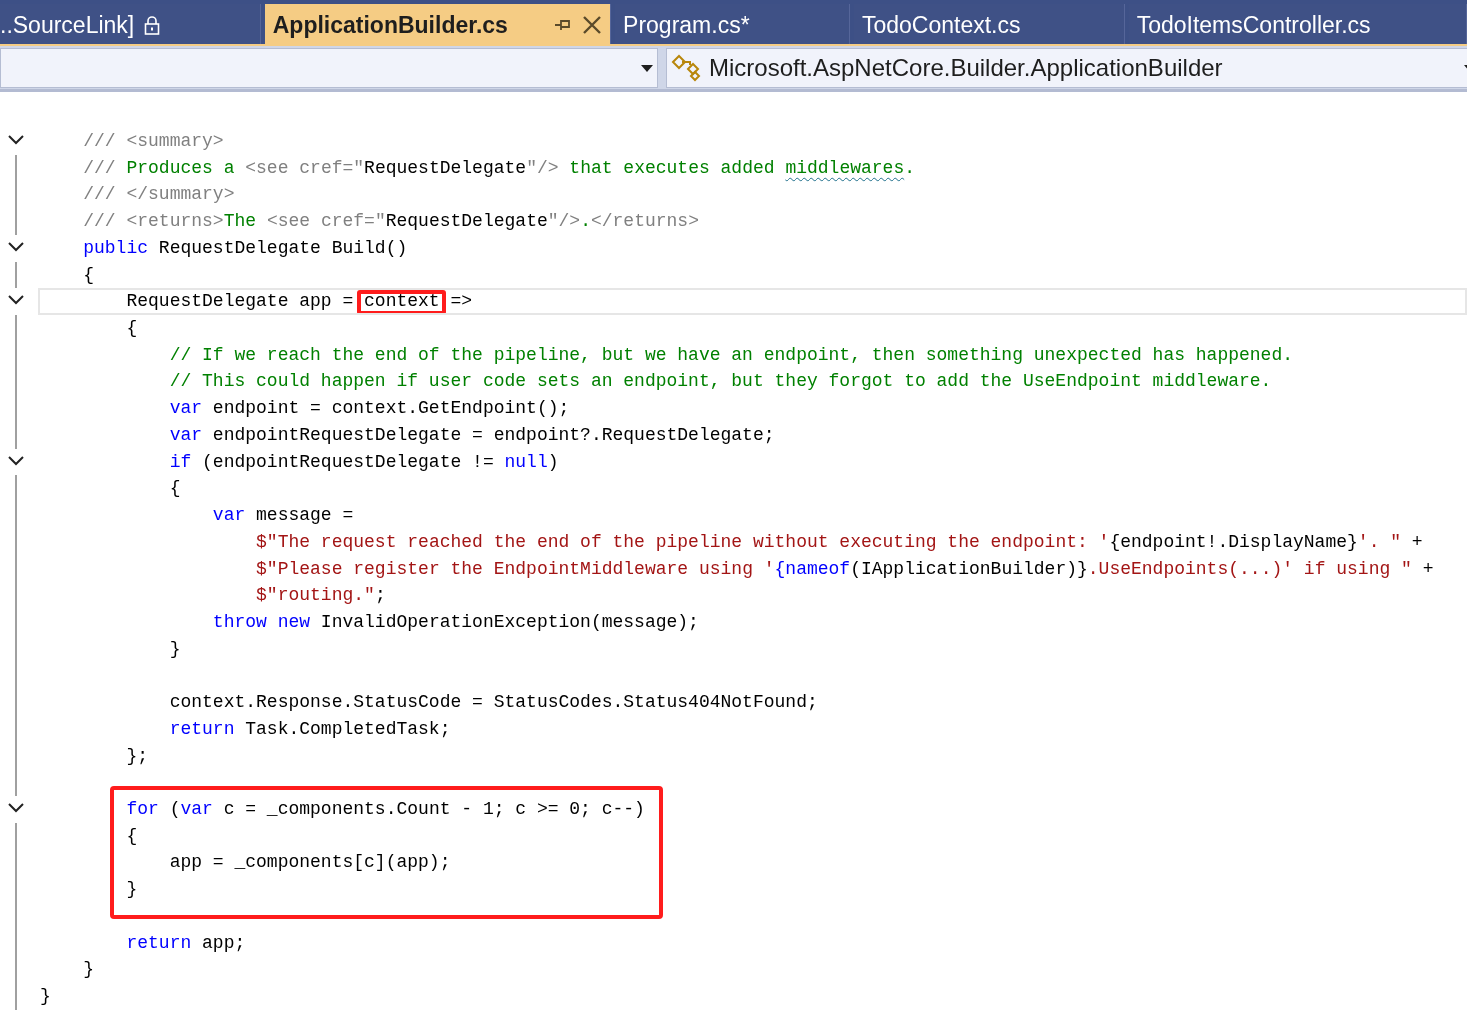 The width and height of the screenshot is (1467, 1019). I want to click on pin-icon, so click(563, 25).